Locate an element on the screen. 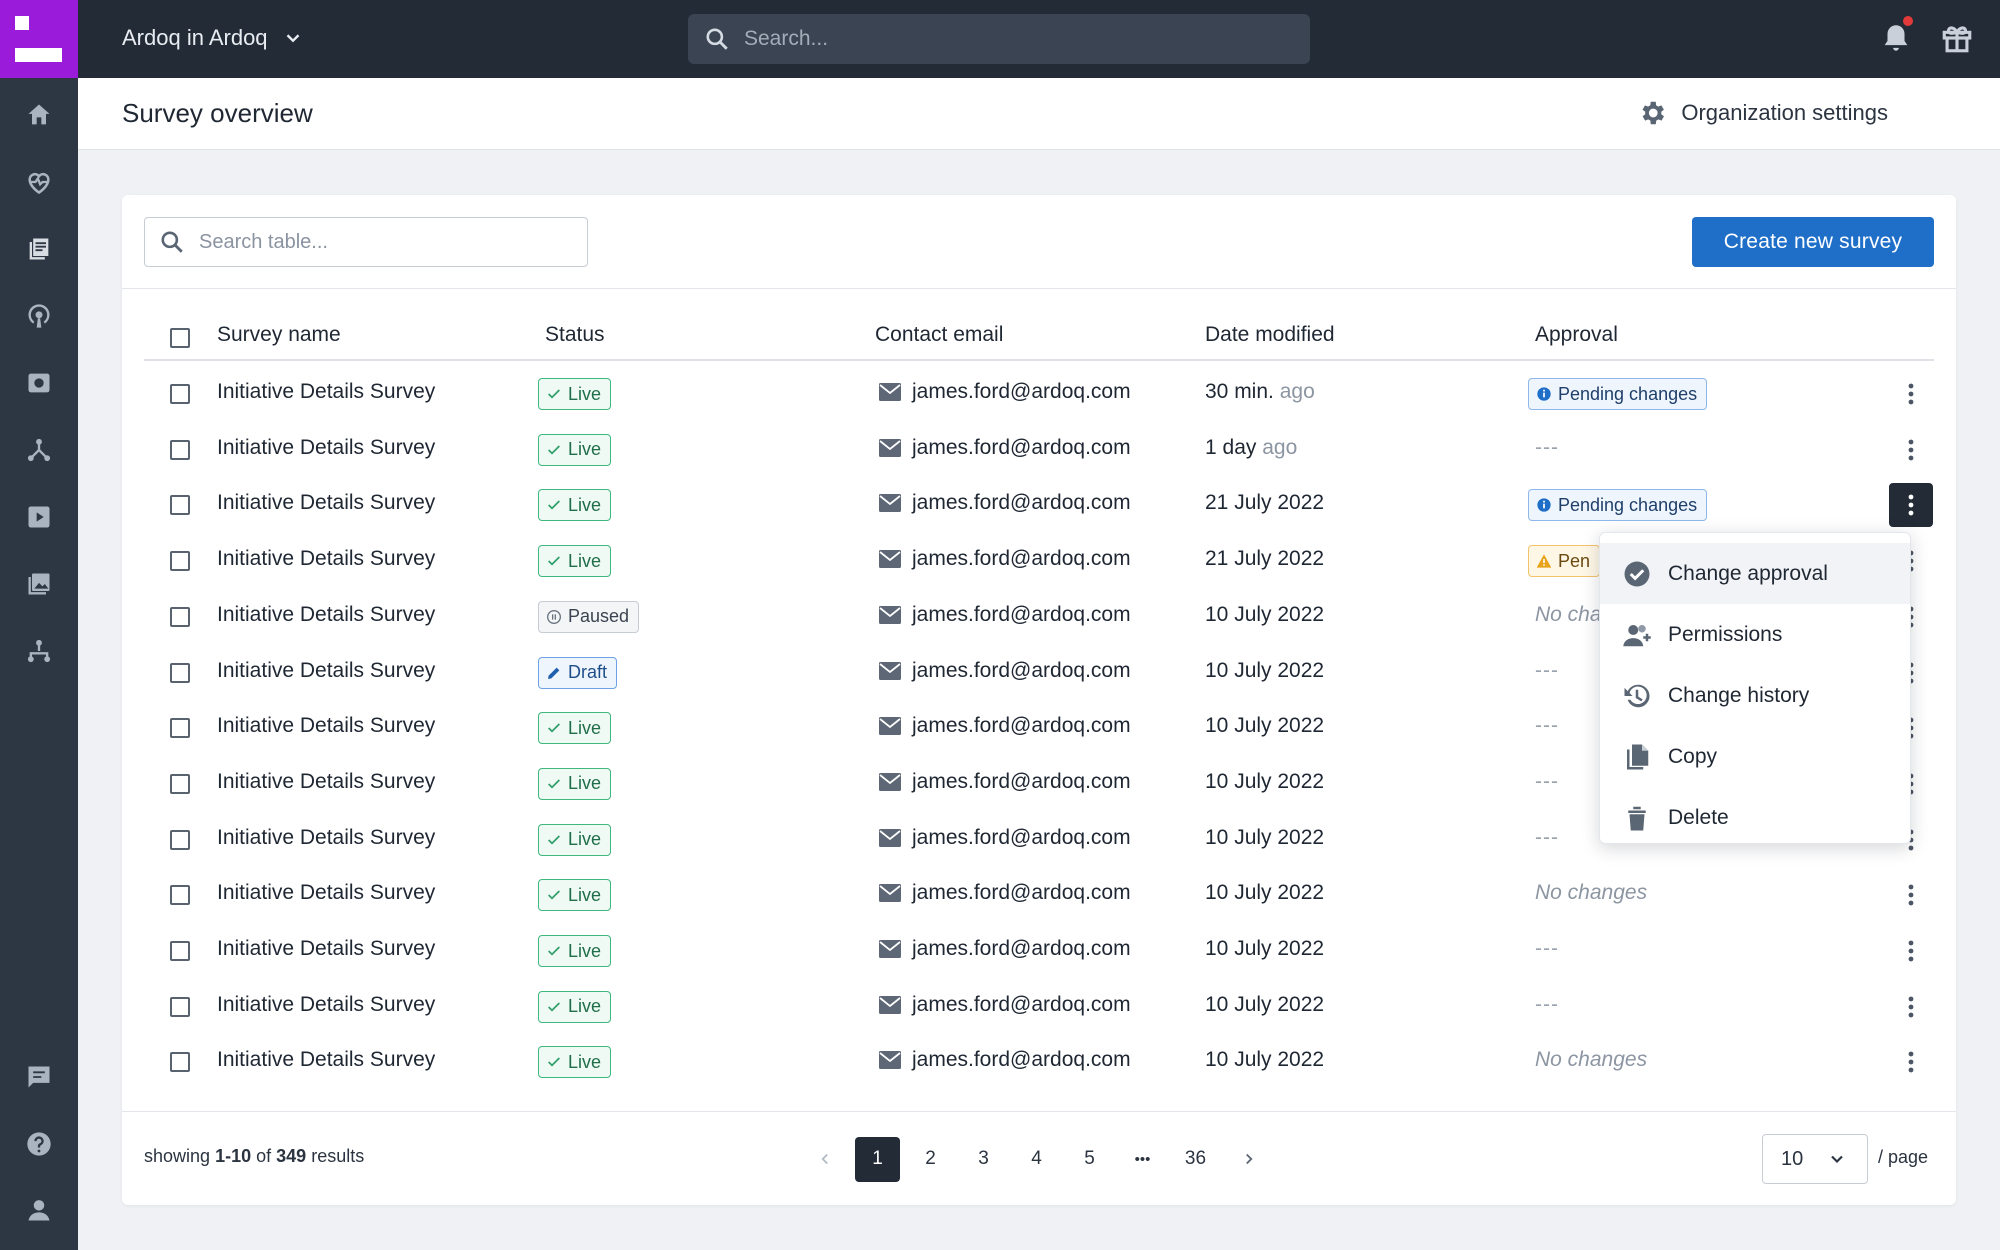 The height and width of the screenshot is (1250, 2000). table-search is located at coordinates (366, 242).